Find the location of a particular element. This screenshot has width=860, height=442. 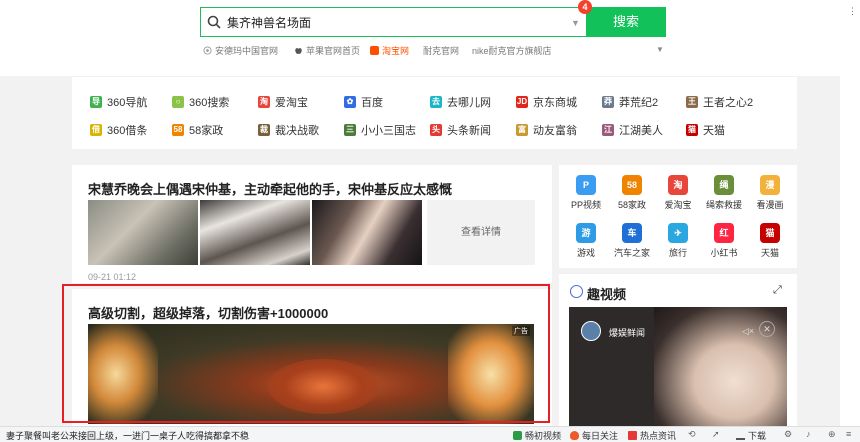

site-link: 头头条新闻 is located at coordinates (460, 130).